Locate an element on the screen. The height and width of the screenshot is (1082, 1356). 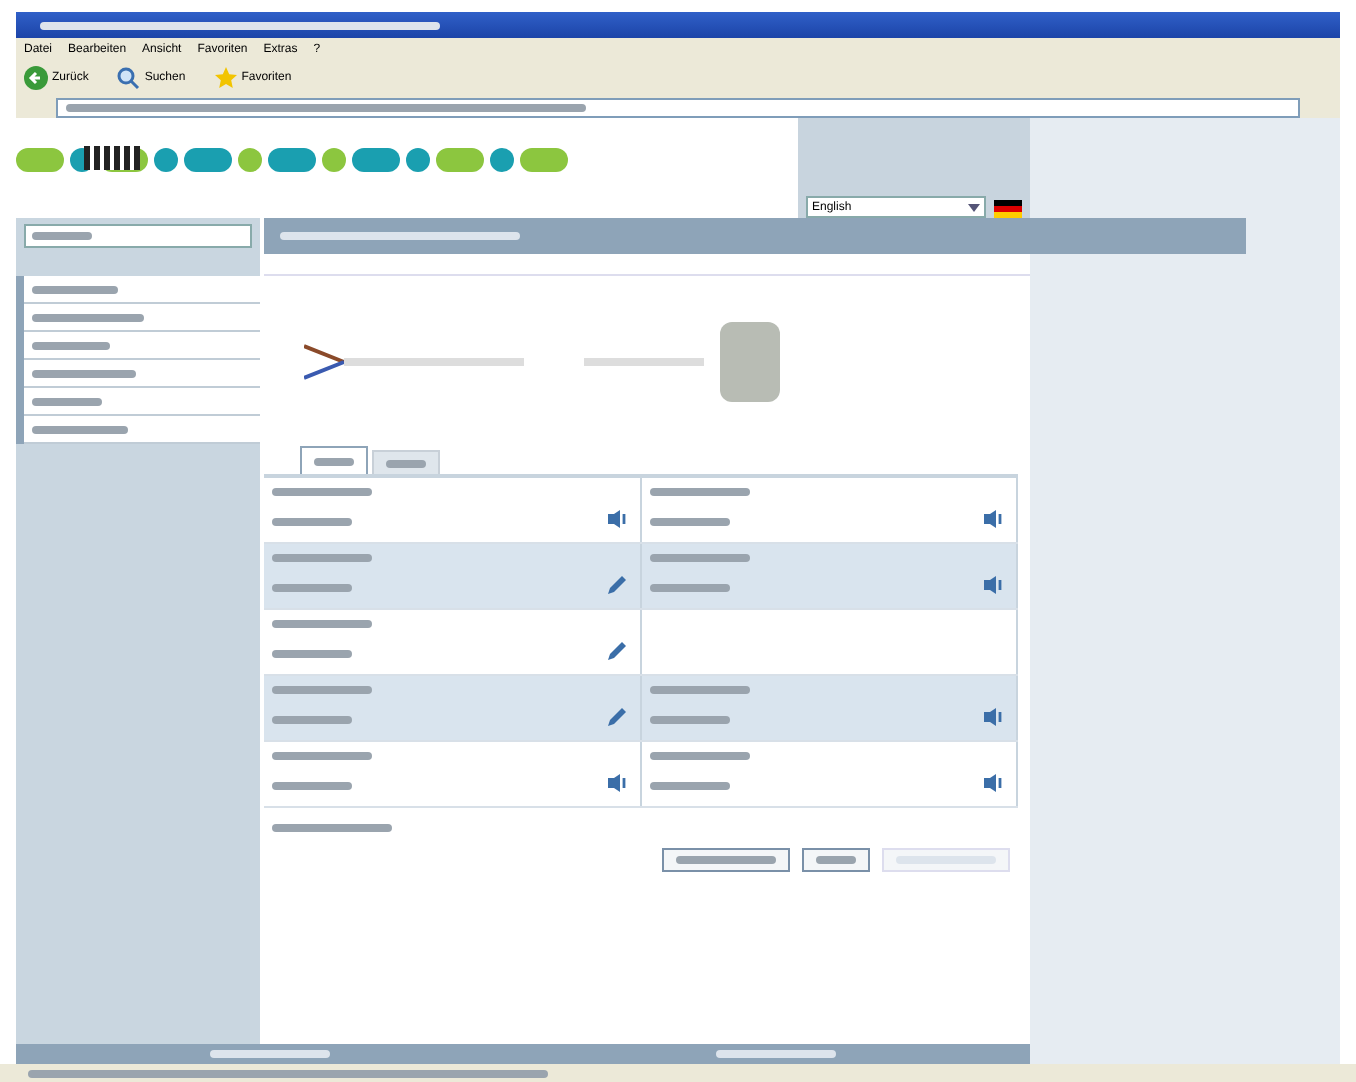
back-arrow-icon is located at coordinates (36, 78).